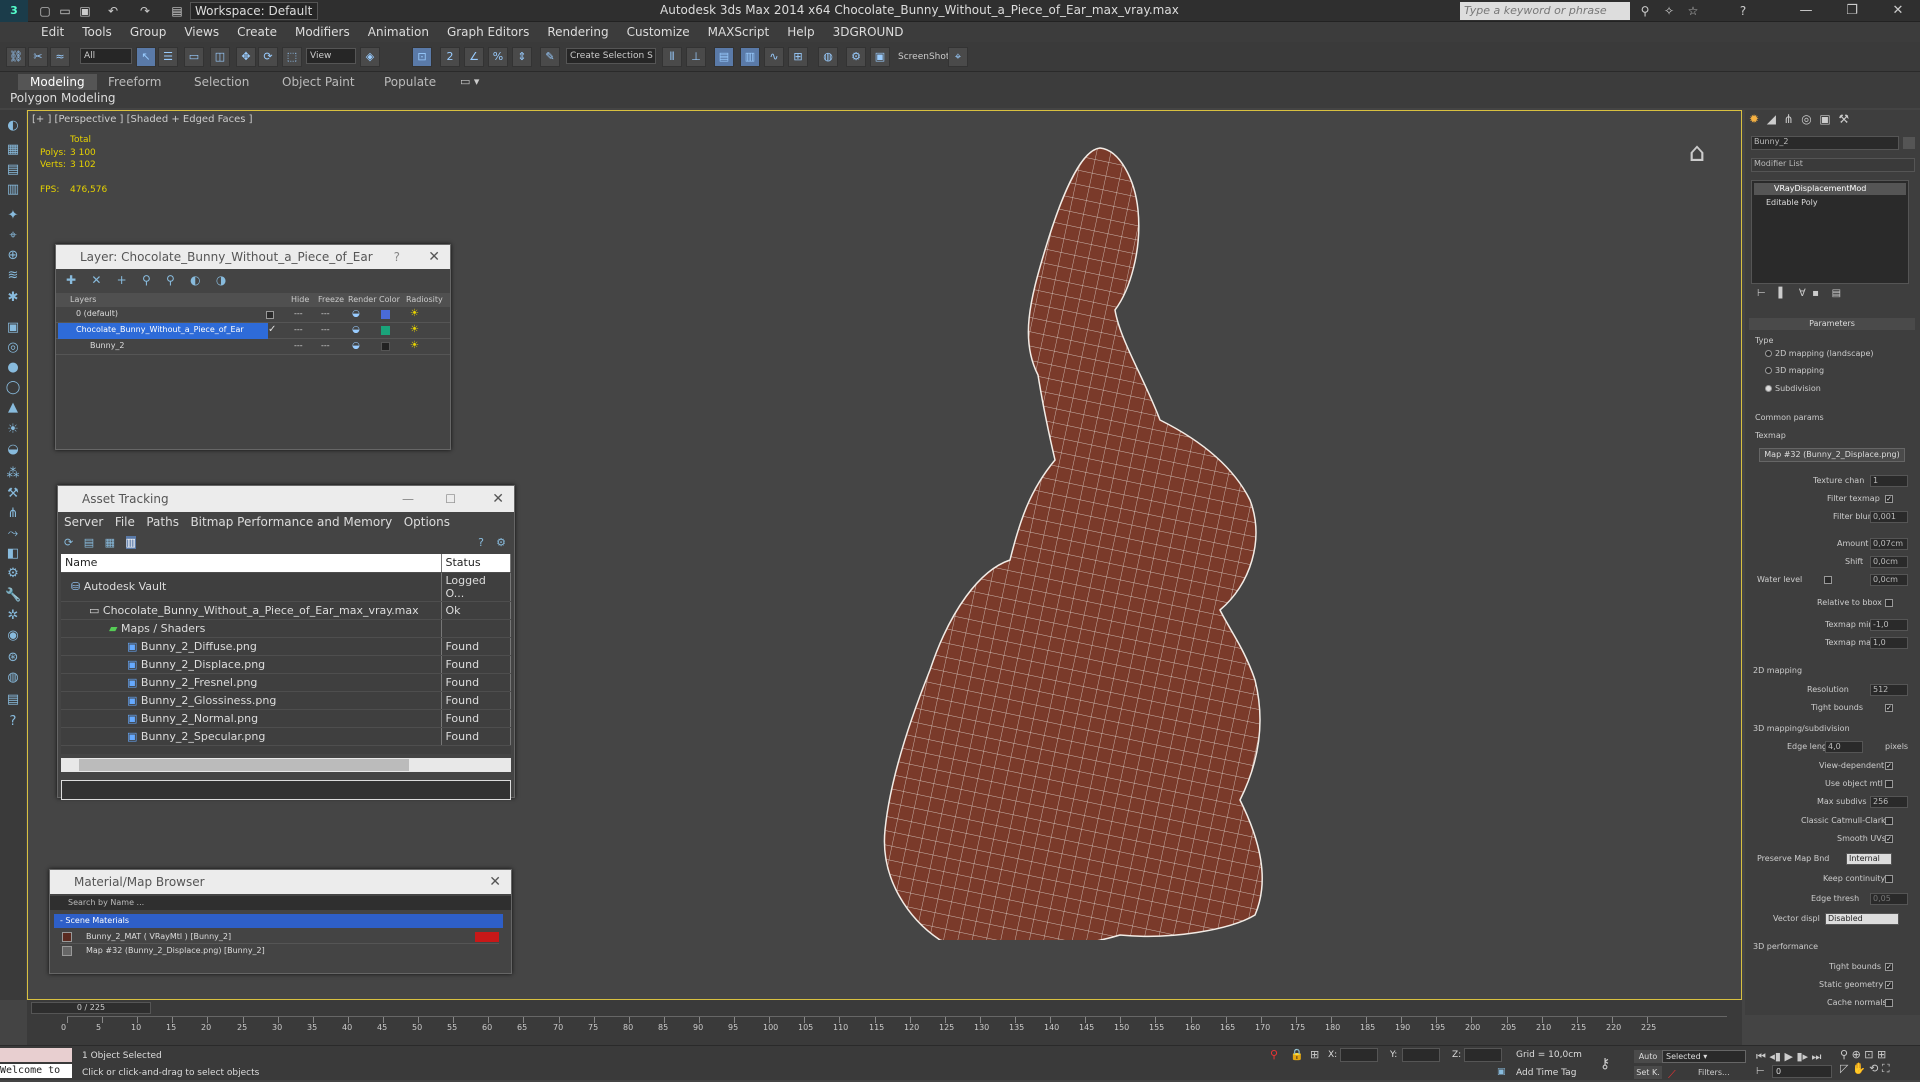 The width and height of the screenshot is (1920, 1082). Describe the element at coordinates (923, 57) in the screenshot. I see `screenshot-label: ScreenShot` at that location.